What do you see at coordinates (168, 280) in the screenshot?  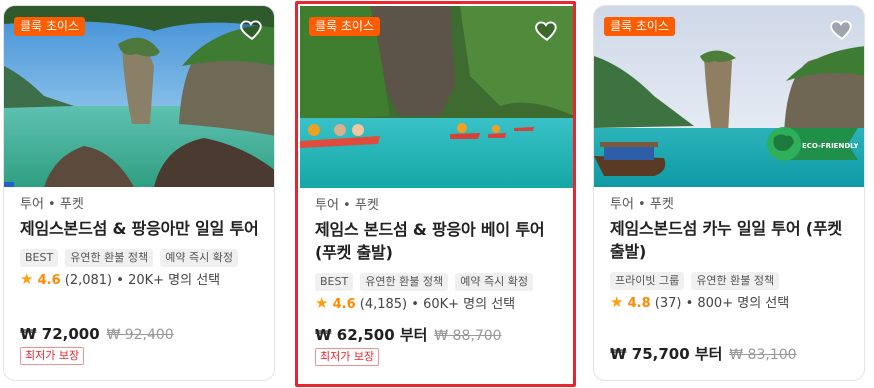 I see `booked-count: • 20K+ 명의 선택` at bounding box center [168, 280].